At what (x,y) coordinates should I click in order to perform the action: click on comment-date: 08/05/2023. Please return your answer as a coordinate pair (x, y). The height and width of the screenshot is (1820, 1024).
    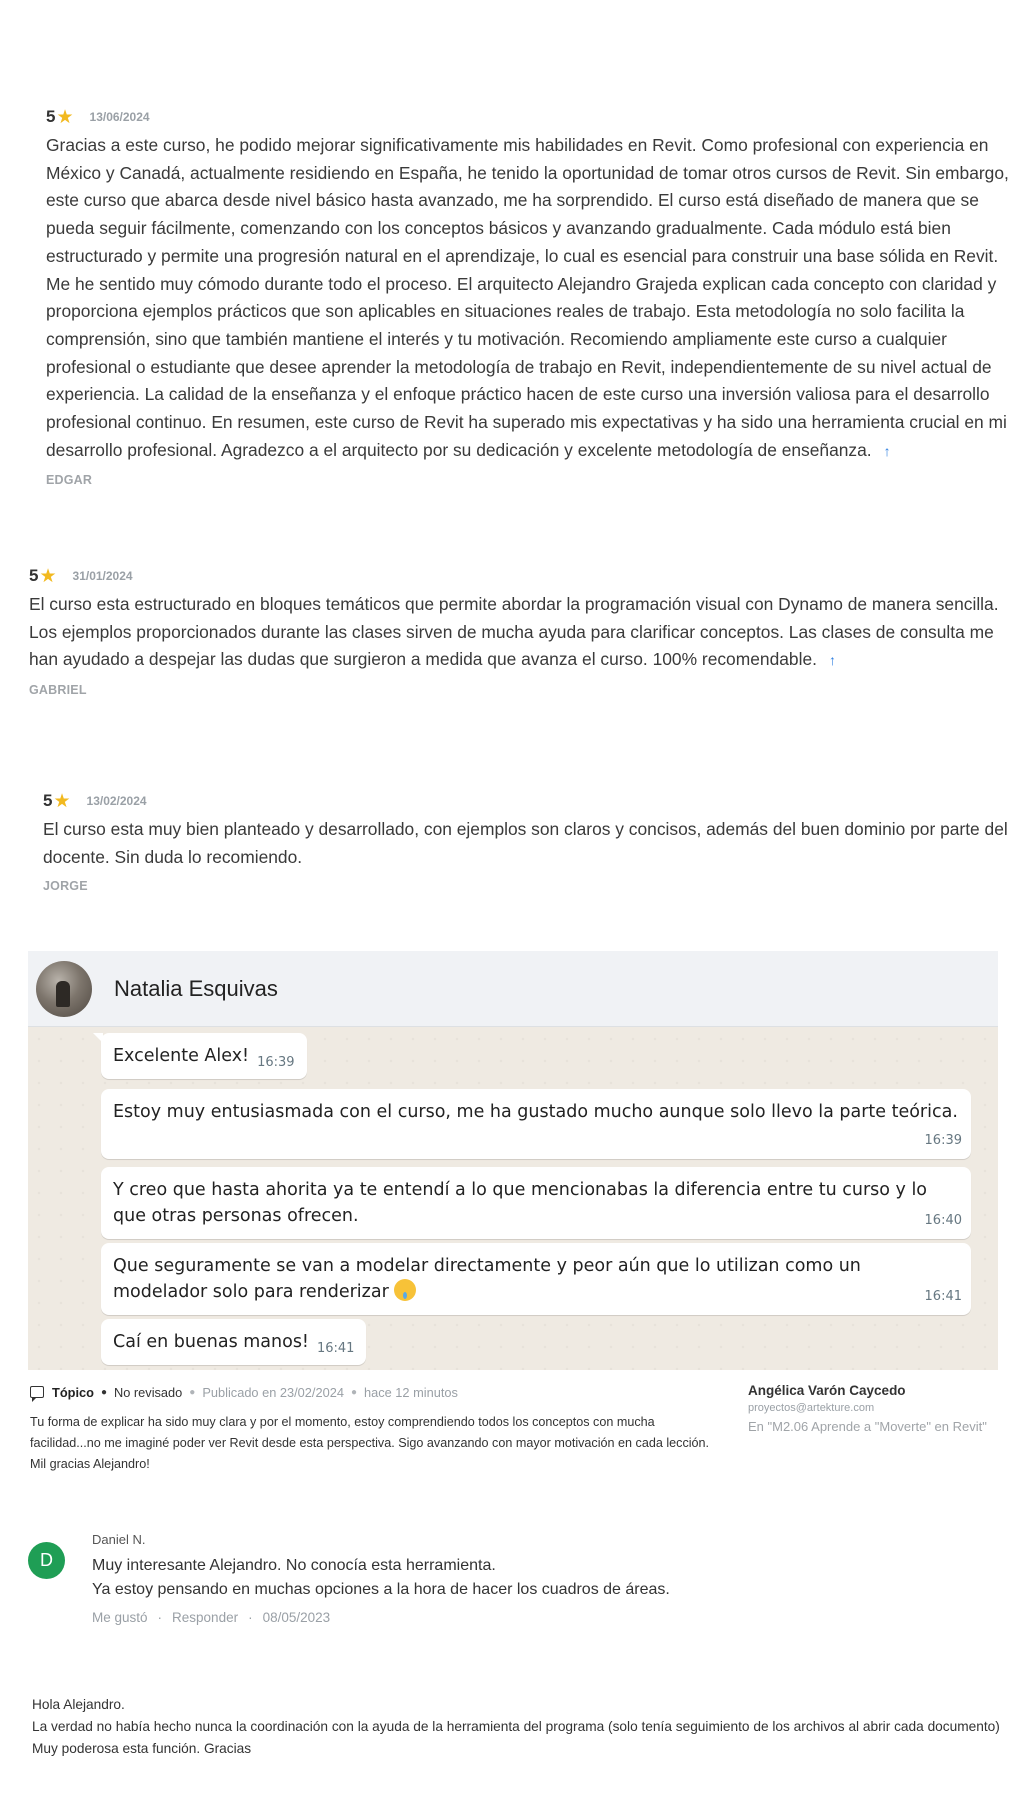
    Looking at the image, I should click on (296, 1617).